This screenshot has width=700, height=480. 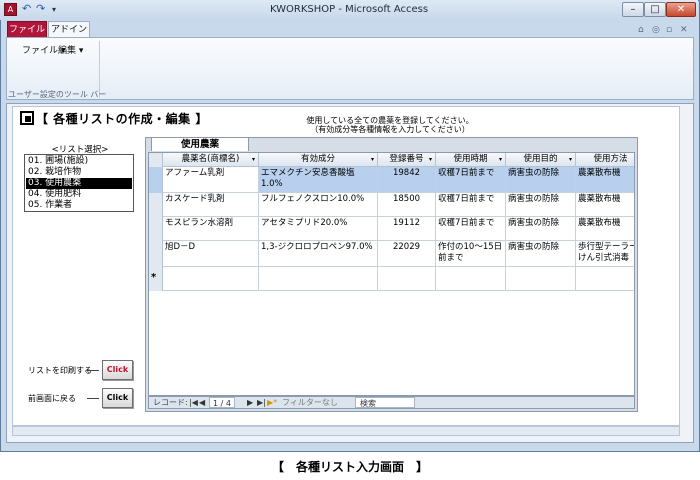 What do you see at coordinates (318, 254) in the screenshot?
I see `cell-ingredient: 1,3-ジクロロプロペン97.0%` at bounding box center [318, 254].